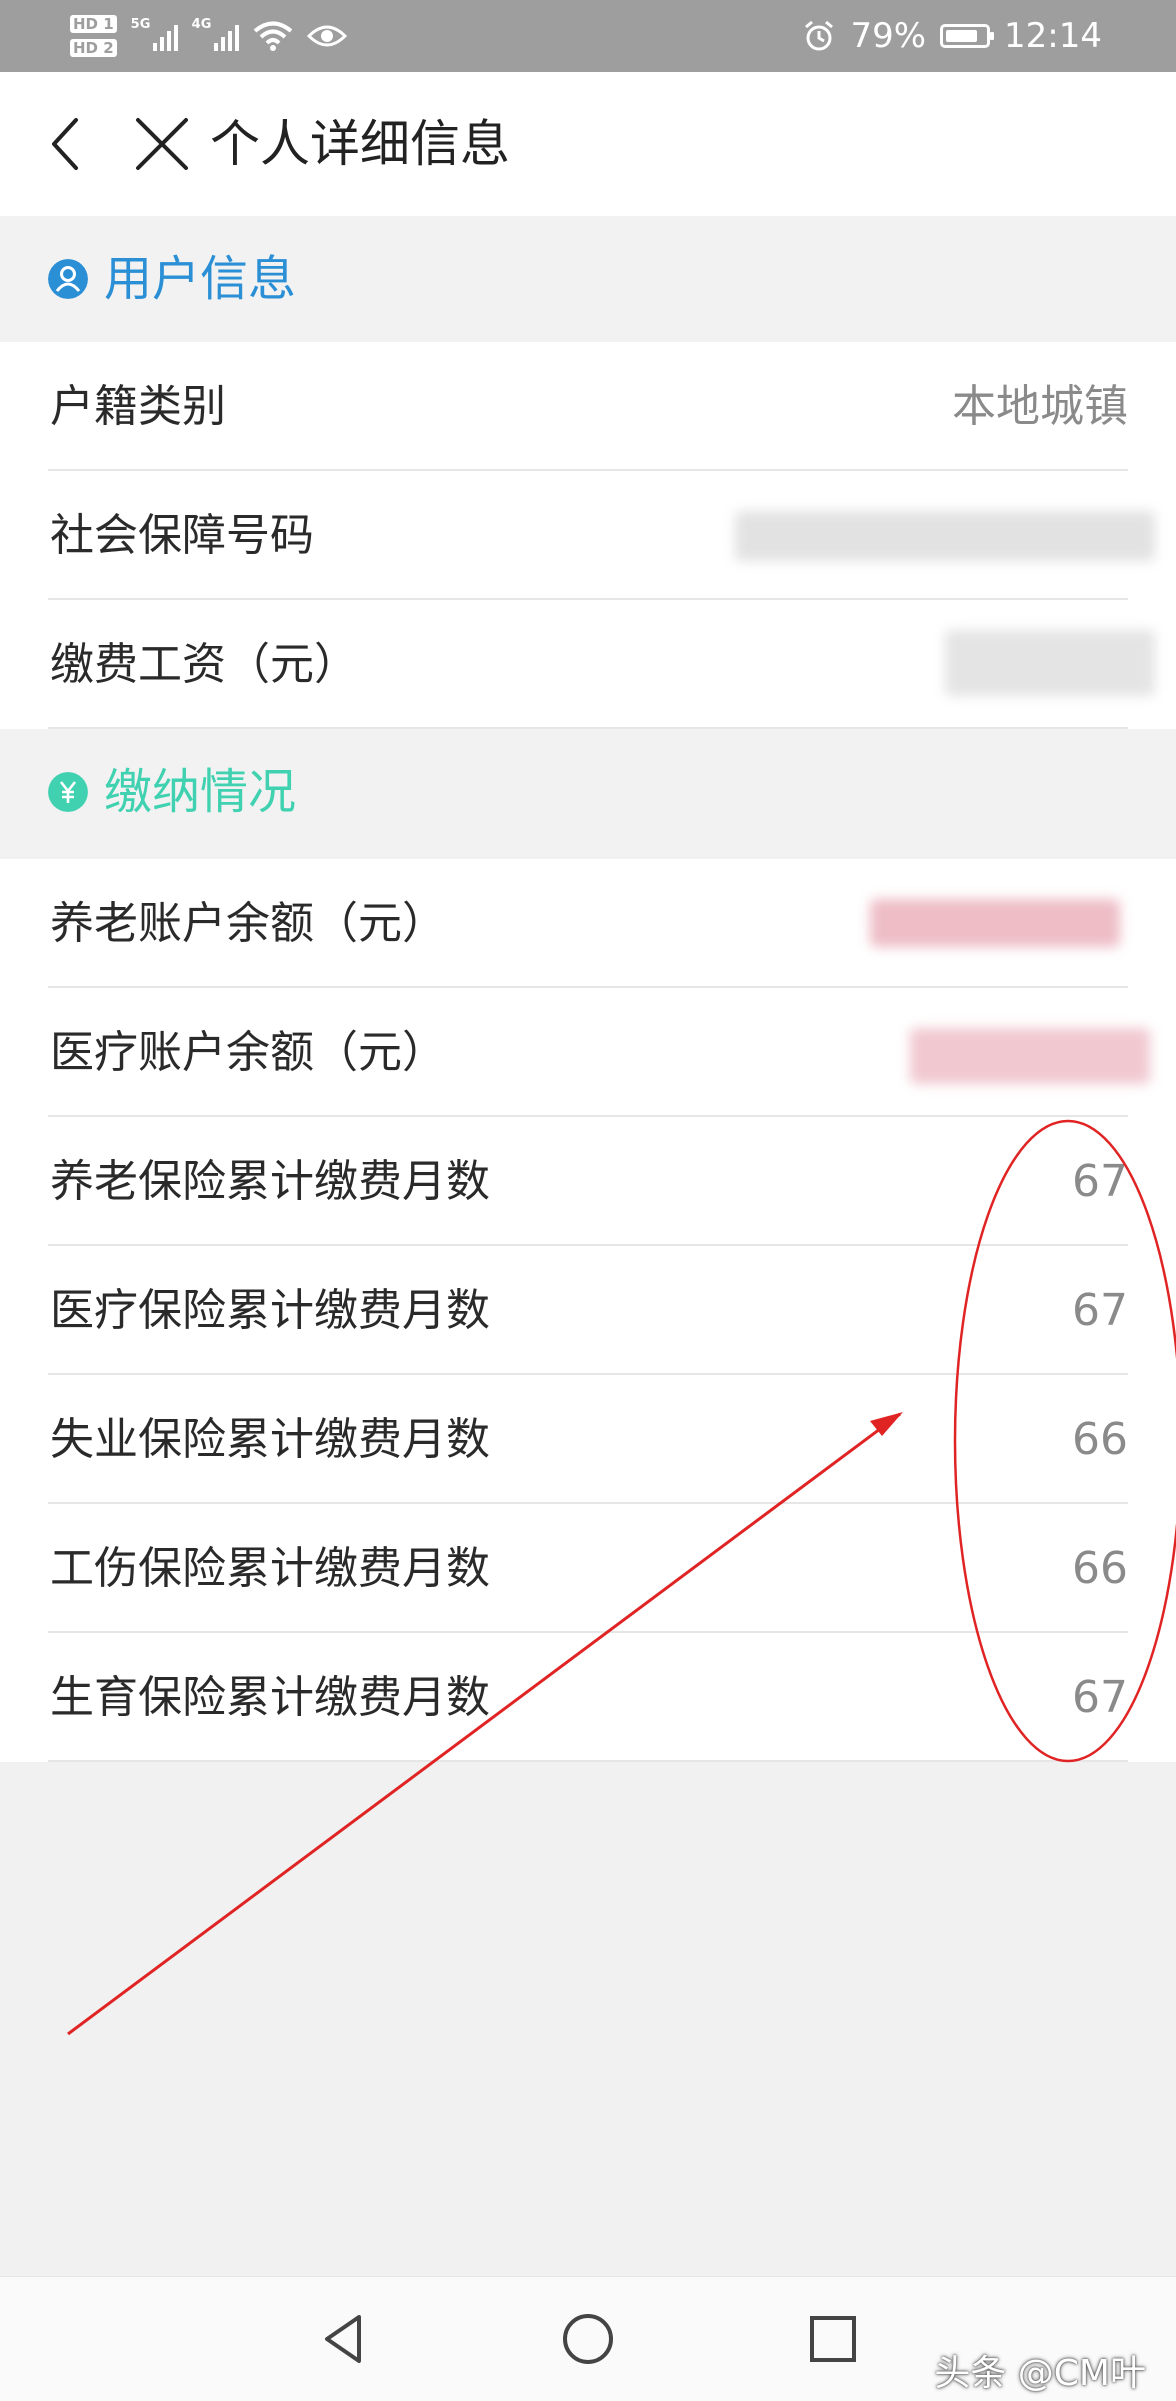 The image size is (1176, 2401). What do you see at coordinates (68, 792) in the screenshot?
I see `yen-icon` at bounding box center [68, 792].